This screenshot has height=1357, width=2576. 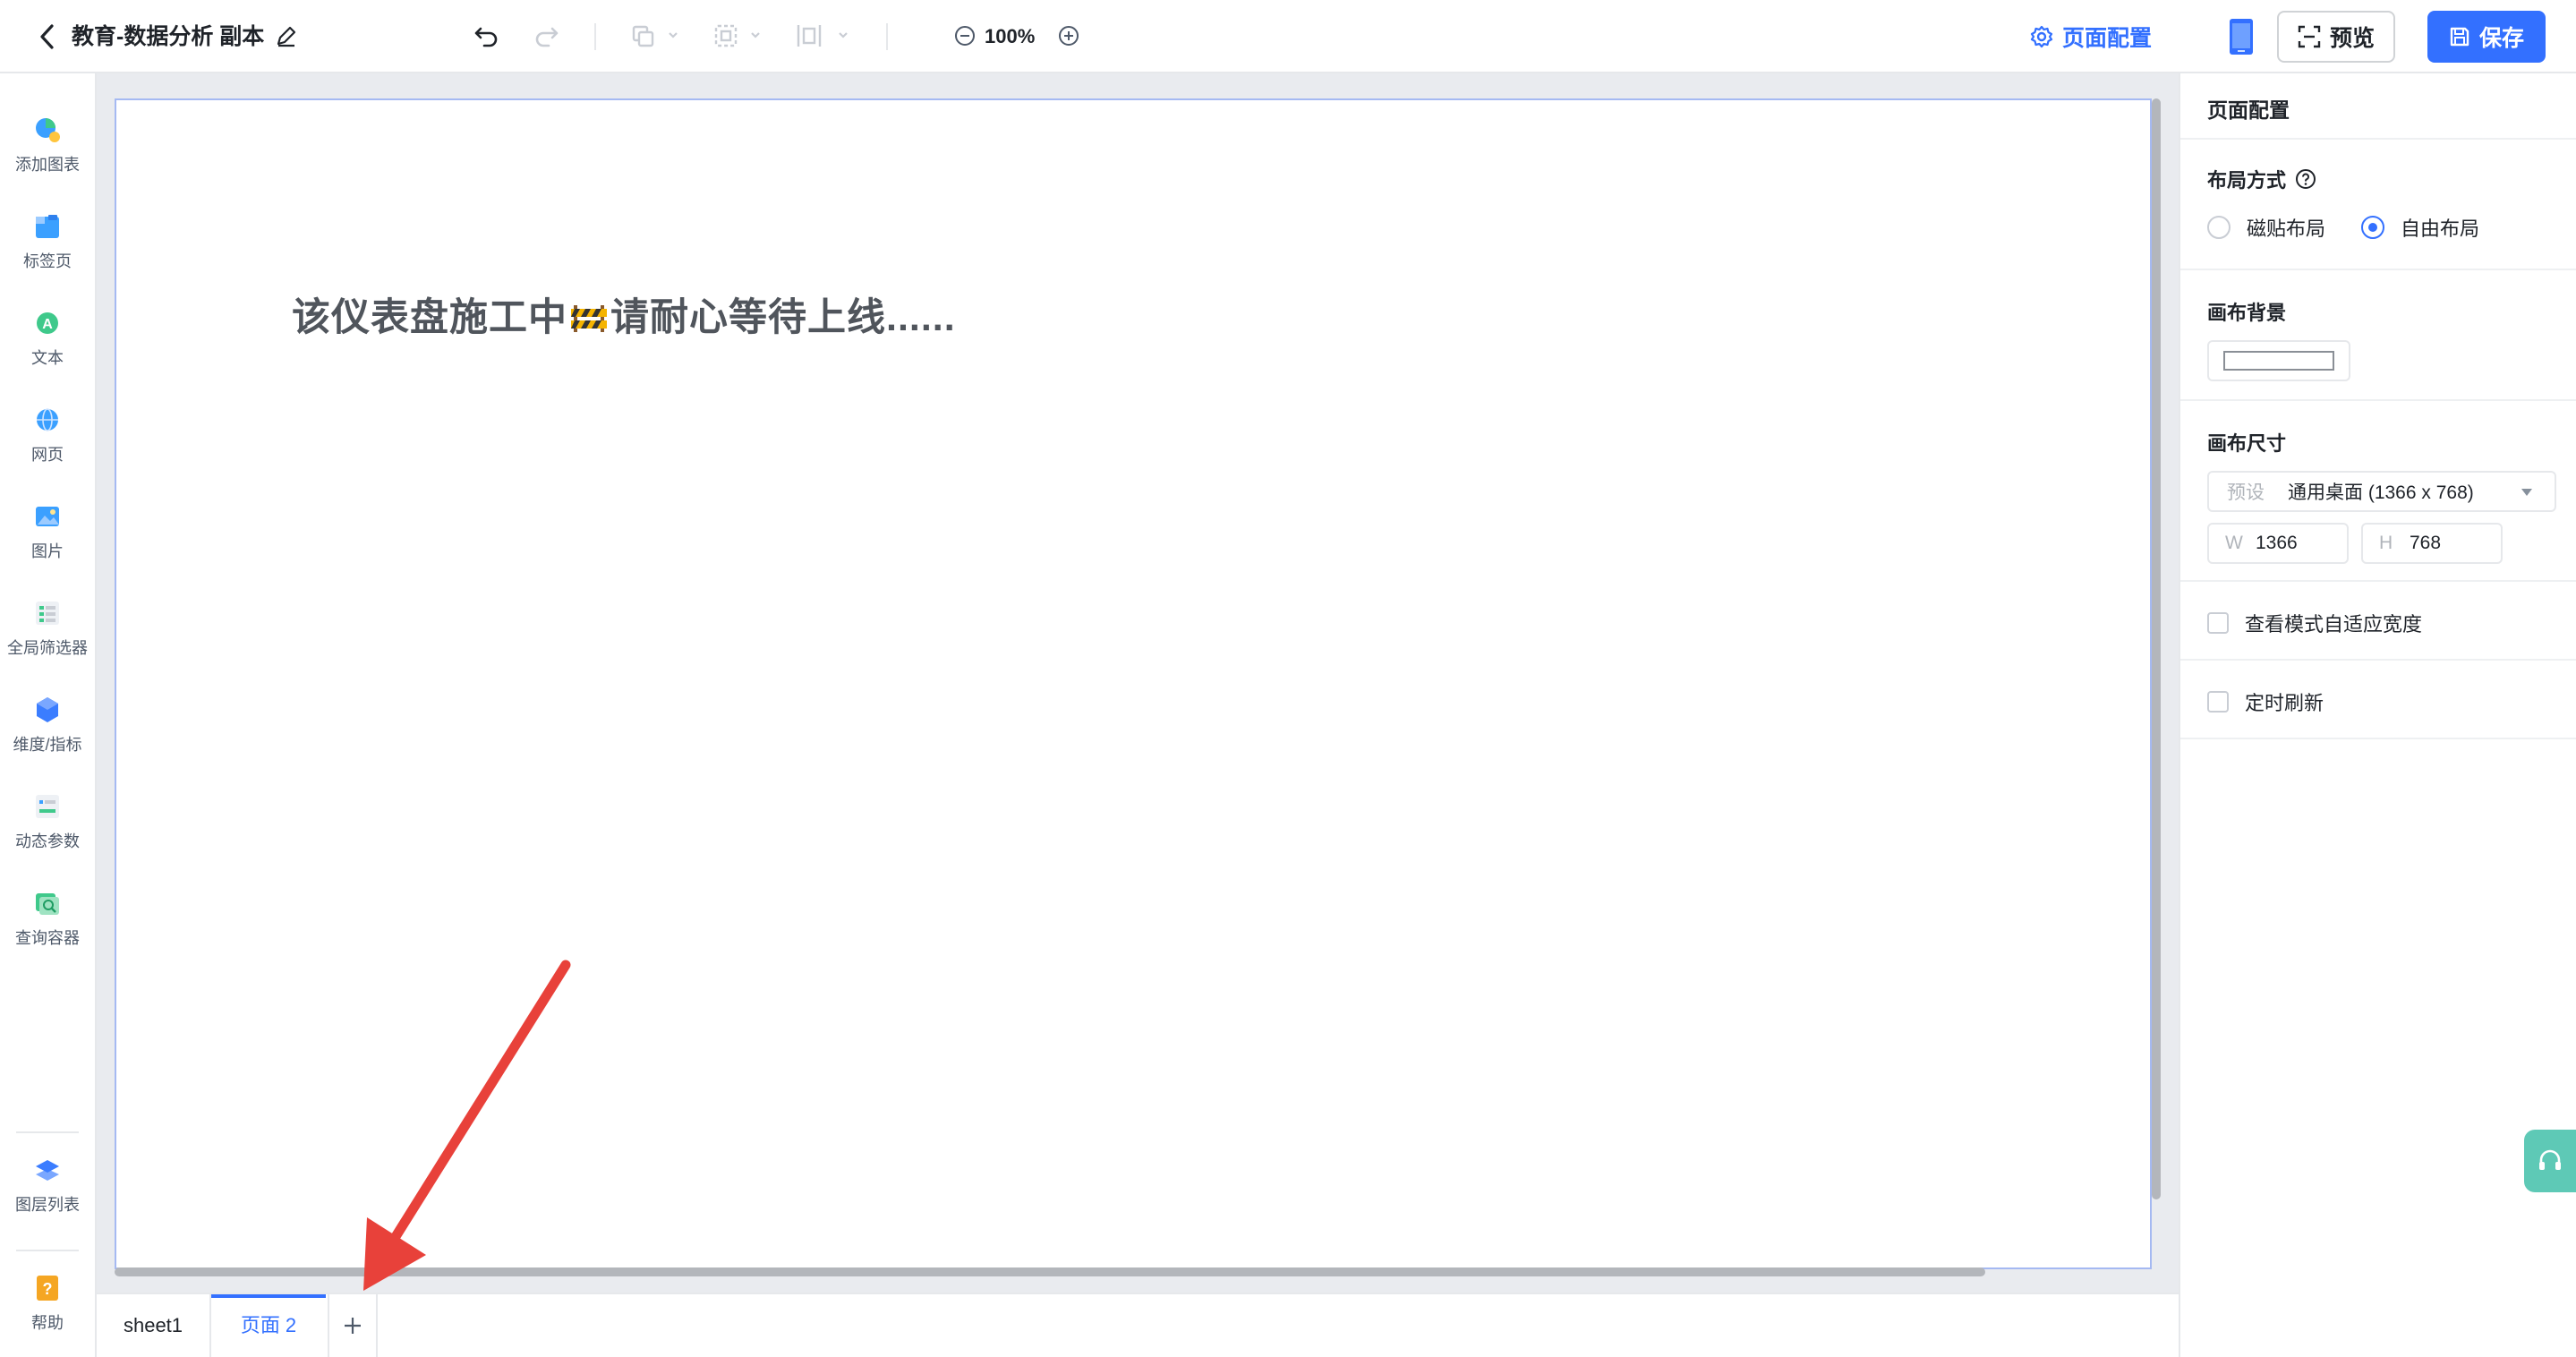 I want to click on global-filter-icon, so click(x=47, y=613).